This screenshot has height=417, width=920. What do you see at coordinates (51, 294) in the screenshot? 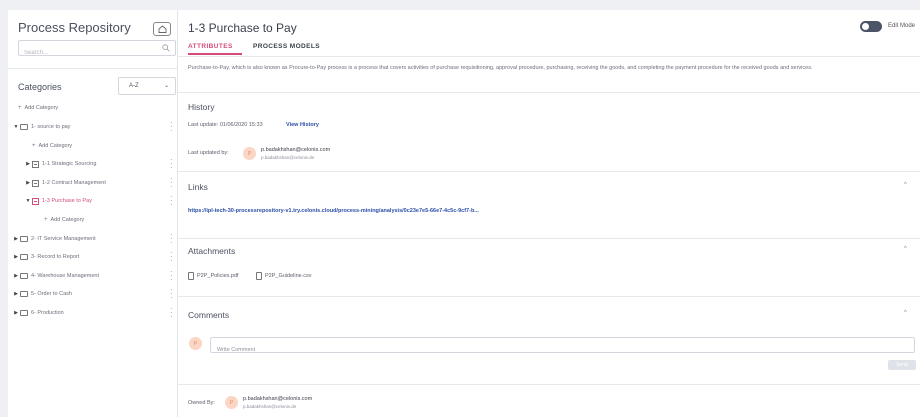
I see `tree-item-label: 5- Order to Cash` at bounding box center [51, 294].